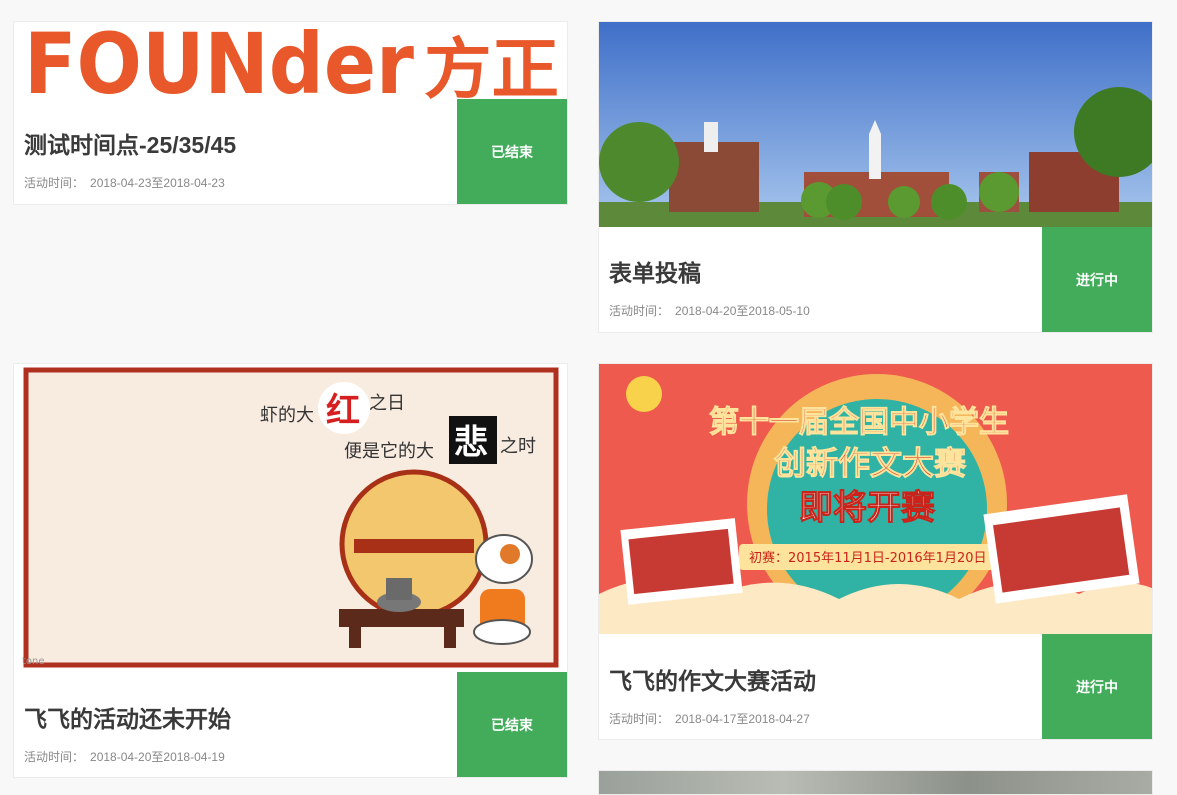 The image size is (1177, 795). What do you see at coordinates (491, 65) in the screenshot?
I see `svg-text: 方正` at bounding box center [491, 65].